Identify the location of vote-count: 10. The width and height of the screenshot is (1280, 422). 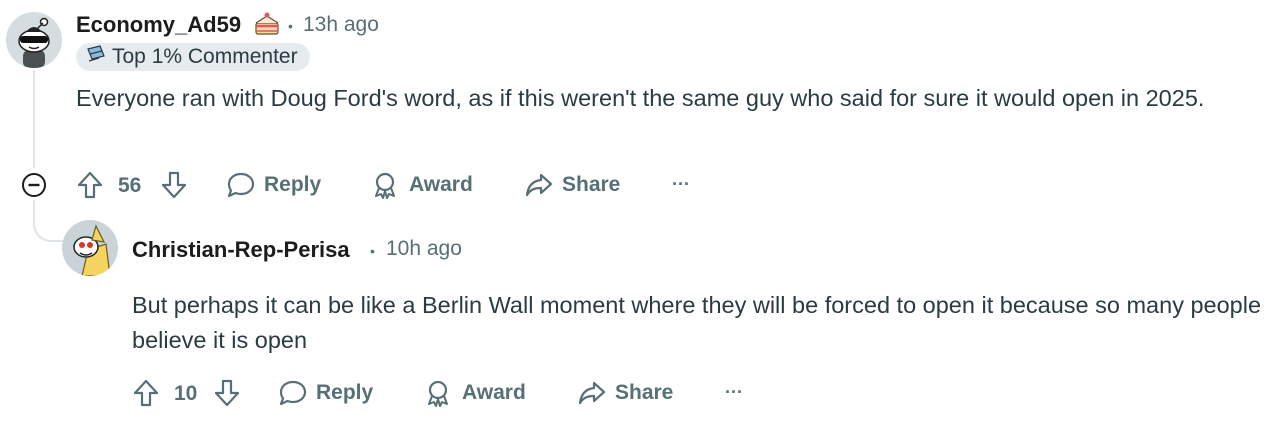
(186, 393).